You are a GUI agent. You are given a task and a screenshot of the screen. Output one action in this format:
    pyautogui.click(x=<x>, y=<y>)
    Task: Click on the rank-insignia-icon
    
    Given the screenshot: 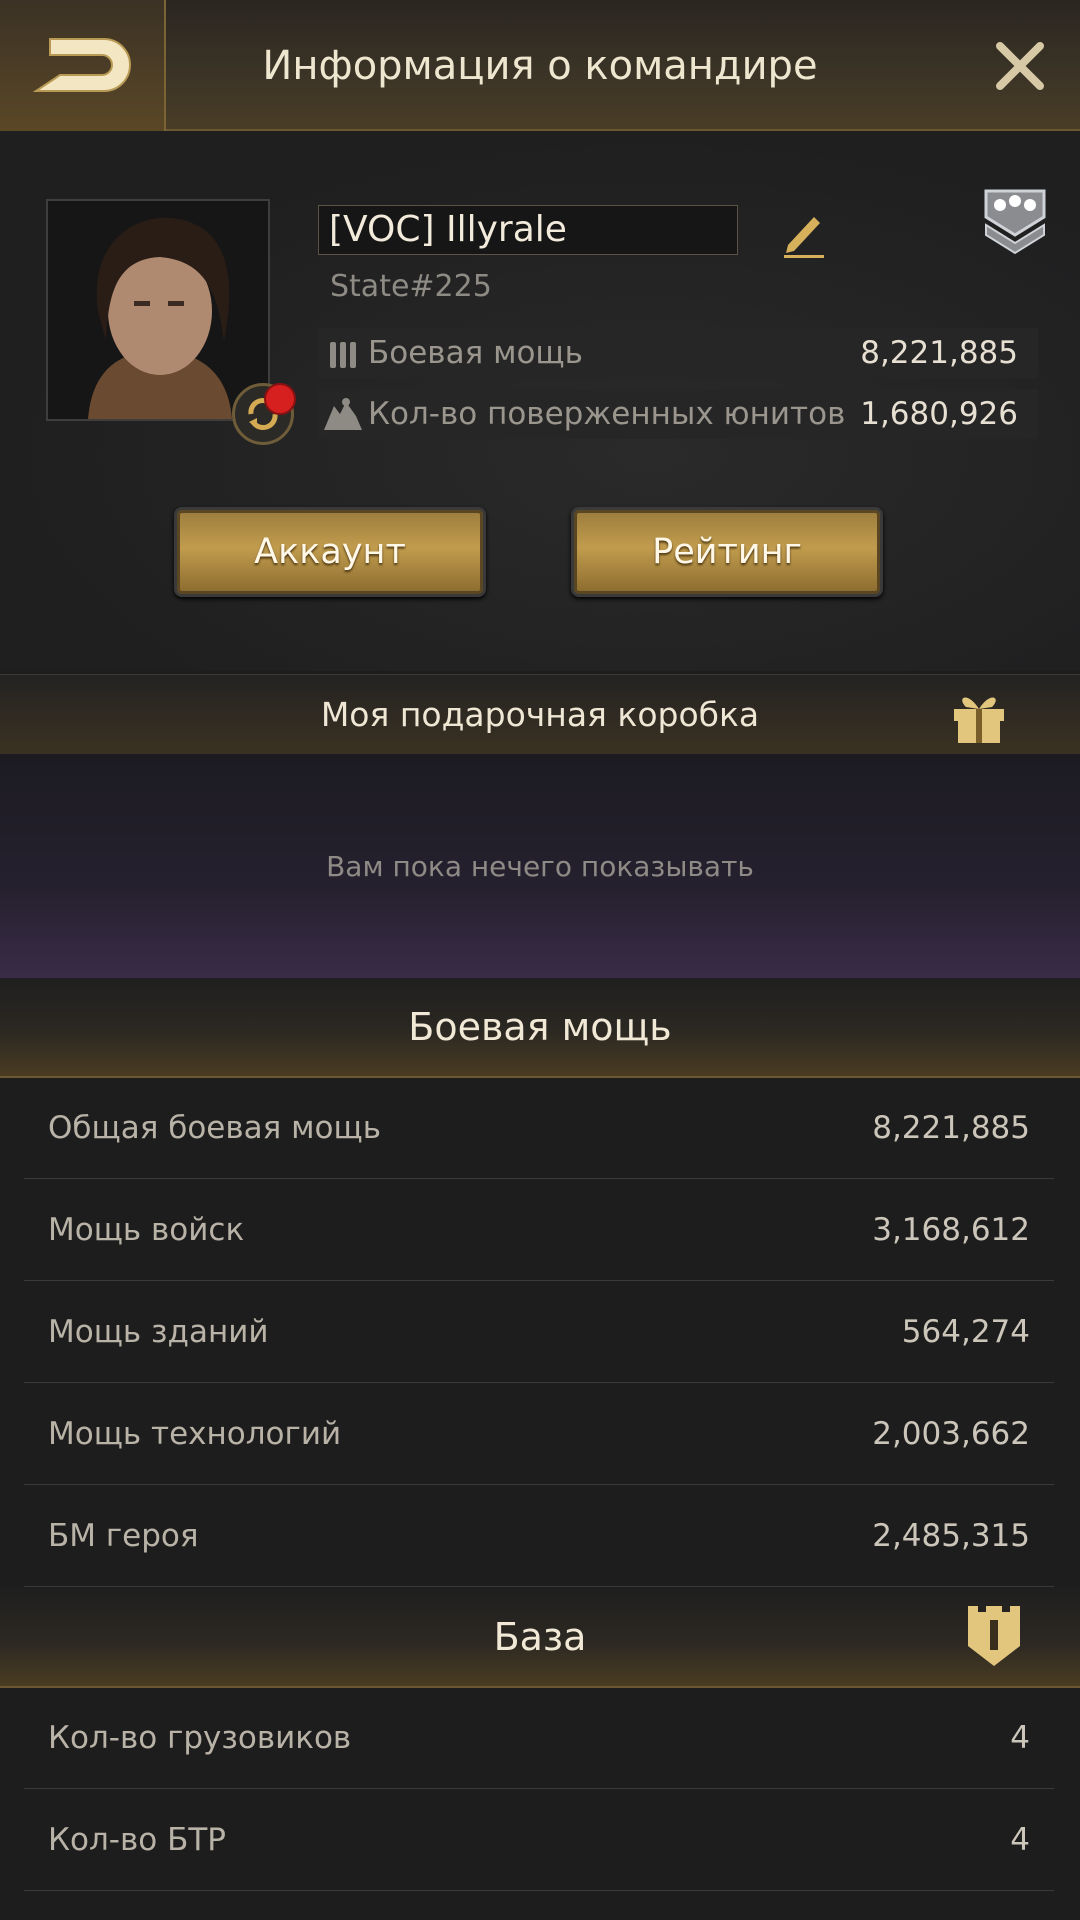 What is the action you would take?
    pyautogui.click(x=1015, y=222)
    